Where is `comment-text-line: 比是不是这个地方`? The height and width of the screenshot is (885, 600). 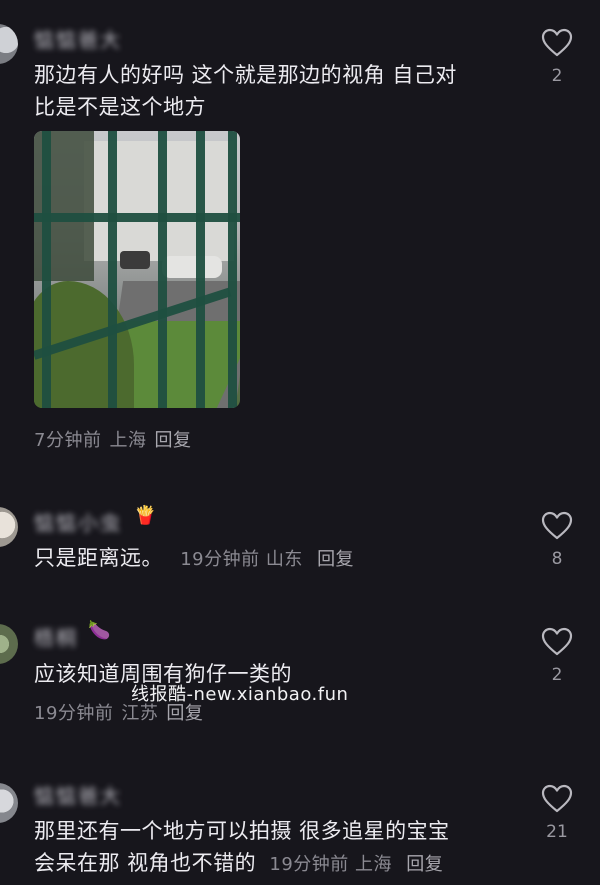
comment-text-line: 比是不是这个地方 is located at coordinates (120, 107).